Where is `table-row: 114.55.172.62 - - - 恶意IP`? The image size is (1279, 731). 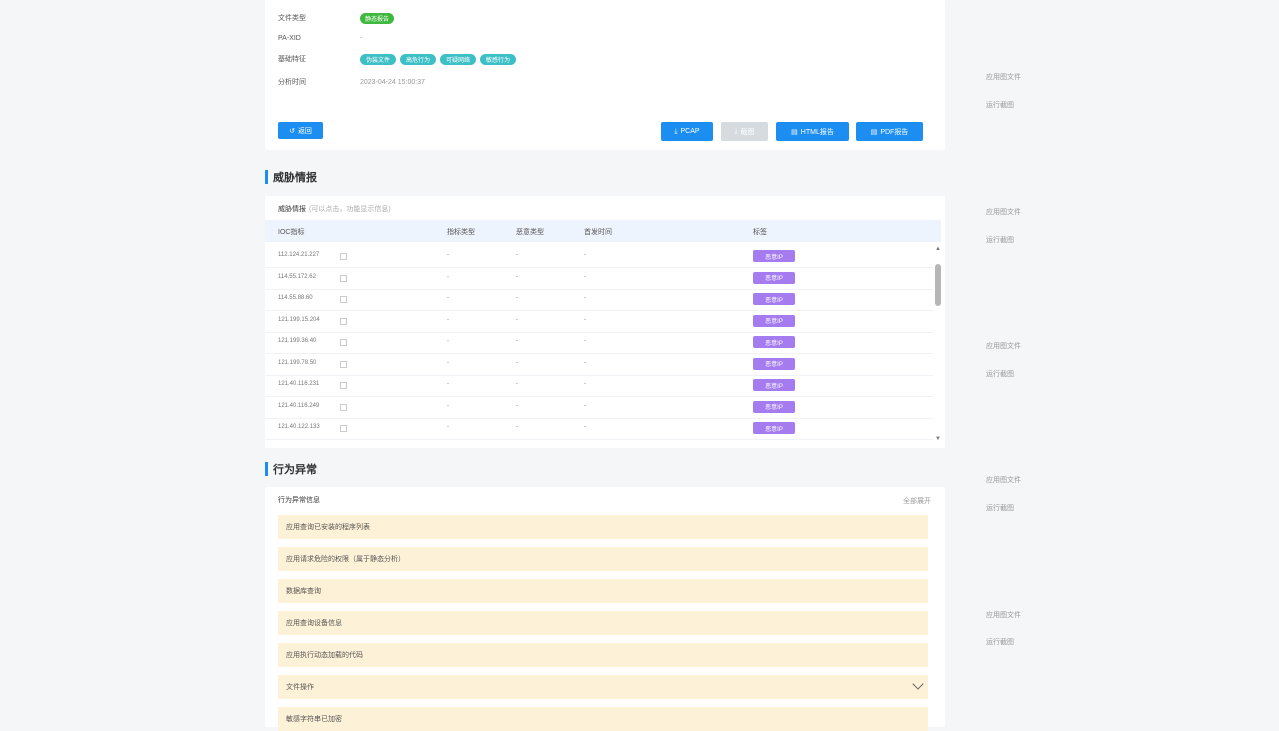
table-row: 114.55.172.62 - - - 恶意IP is located at coordinates (599, 279).